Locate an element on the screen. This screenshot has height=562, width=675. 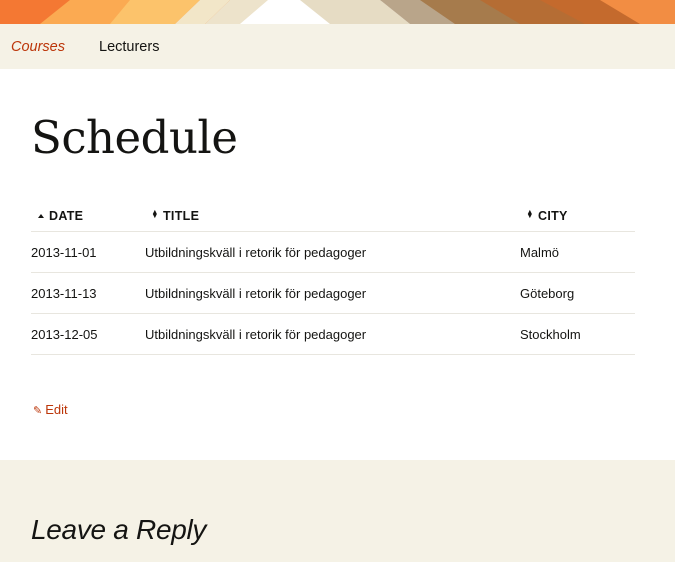
column-label-city: CITY is located at coordinates (553, 215).